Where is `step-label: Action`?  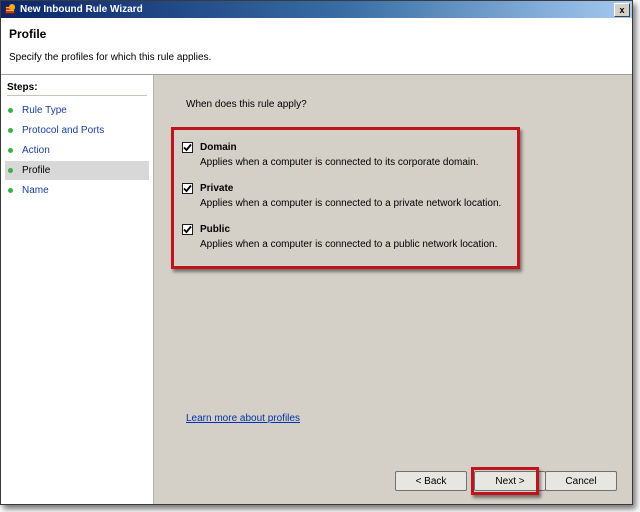 step-label: Action is located at coordinates (36, 150).